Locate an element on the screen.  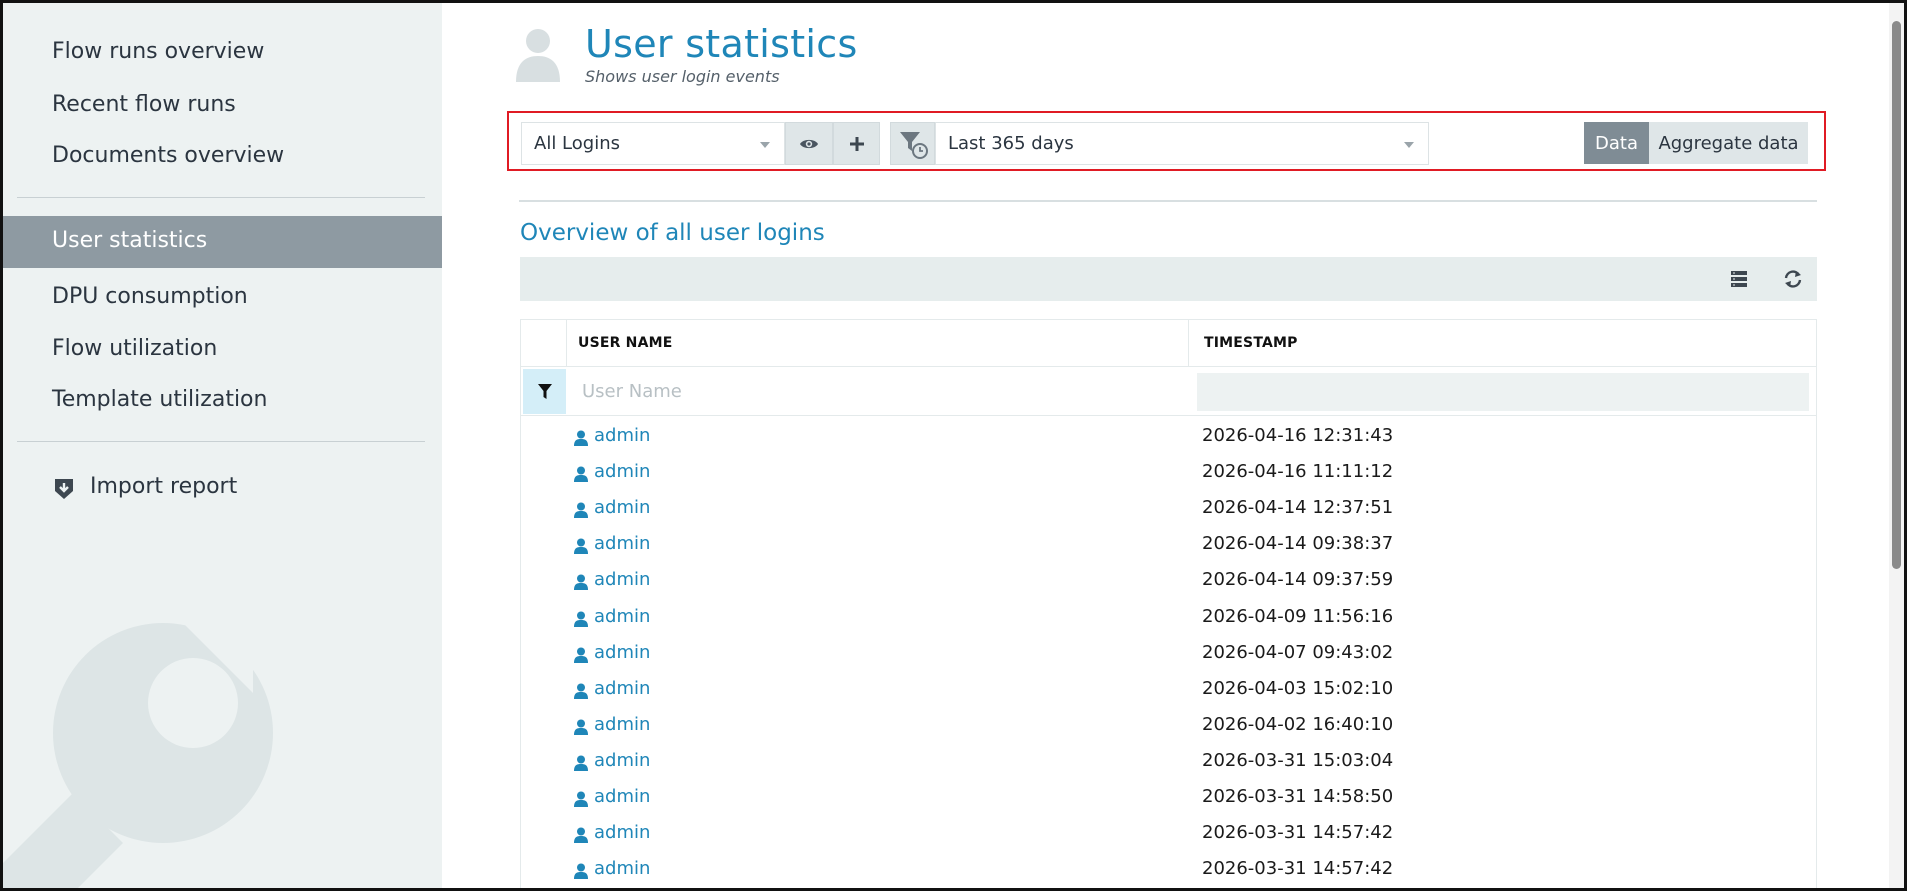
view-button is located at coordinates (809, 143).